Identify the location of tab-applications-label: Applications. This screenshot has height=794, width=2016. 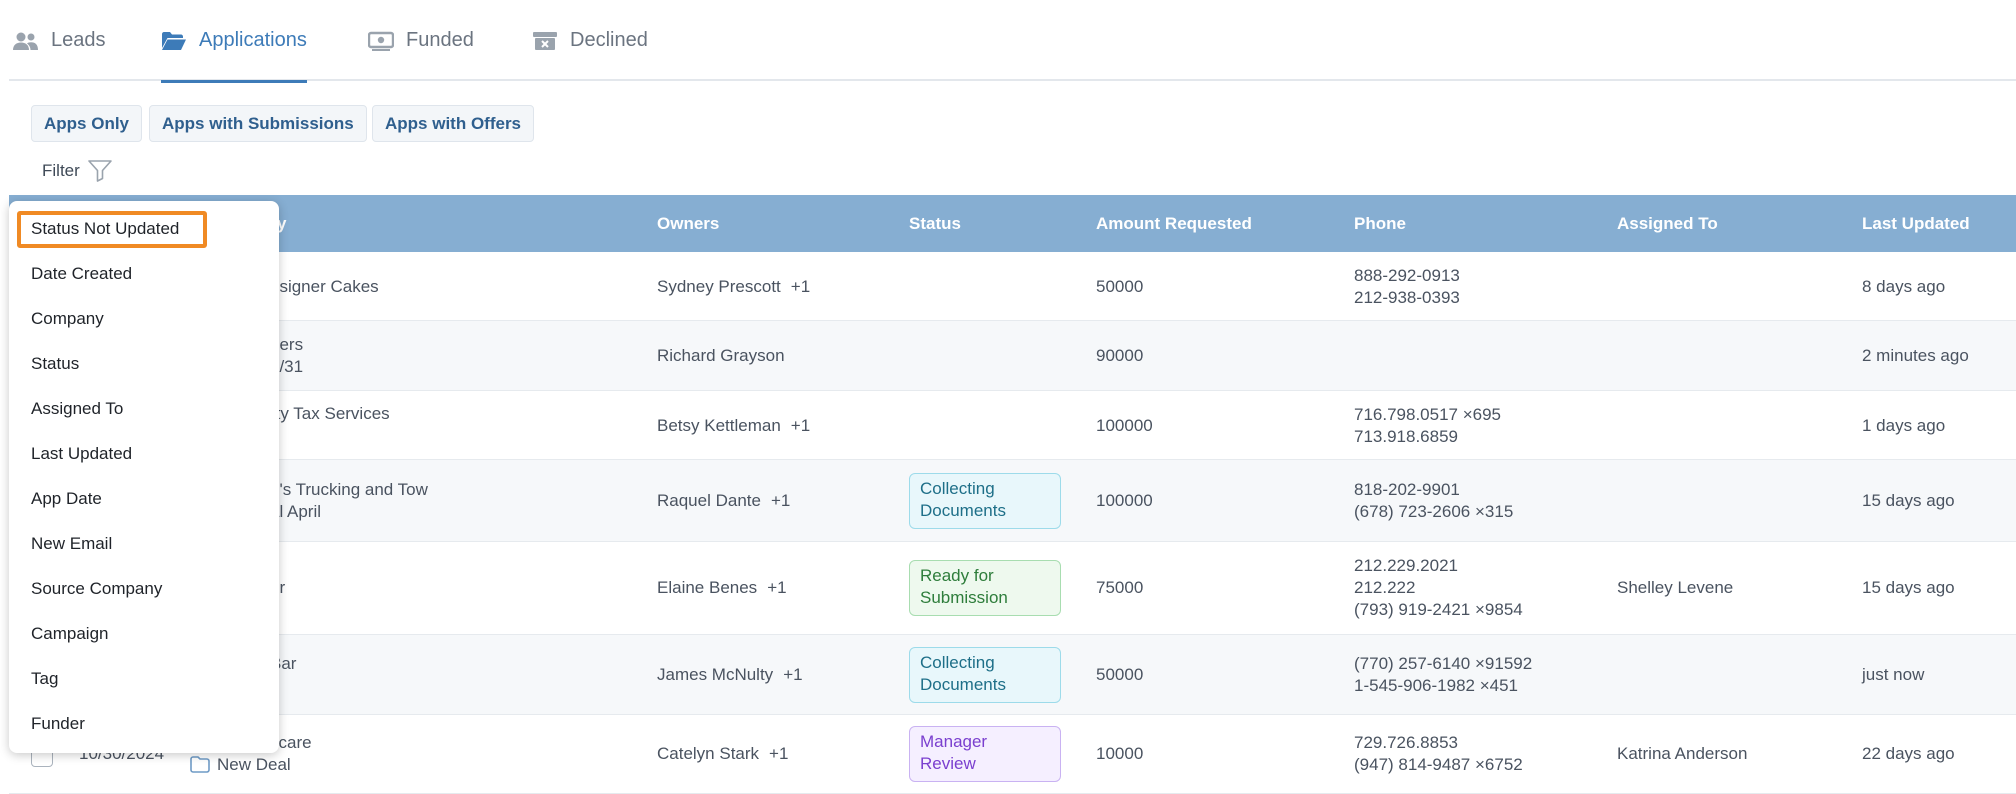
(253, 40).